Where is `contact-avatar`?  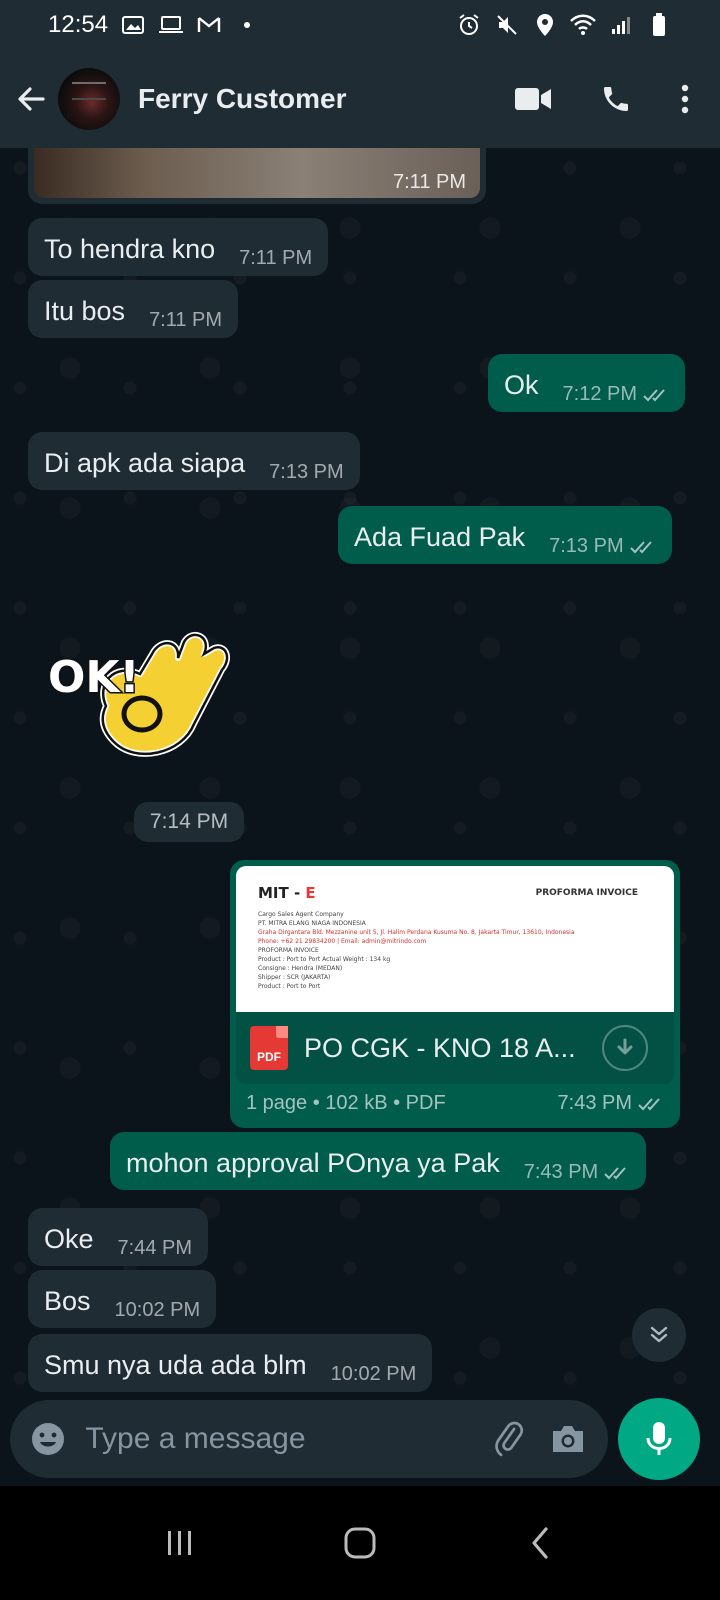 contact-avatar is located at coordinates (89, 99).